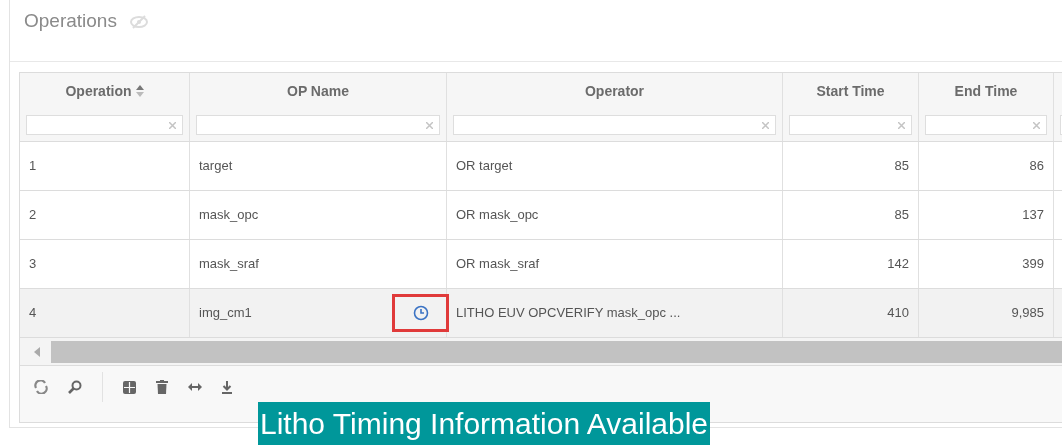 Image resolution: width=1062 pixels, height=445 pixels. What do you see at coordinates (1036, 166) in the screenshot?
I see `table-cell-text: 86` at bounding box center [1036, 166].